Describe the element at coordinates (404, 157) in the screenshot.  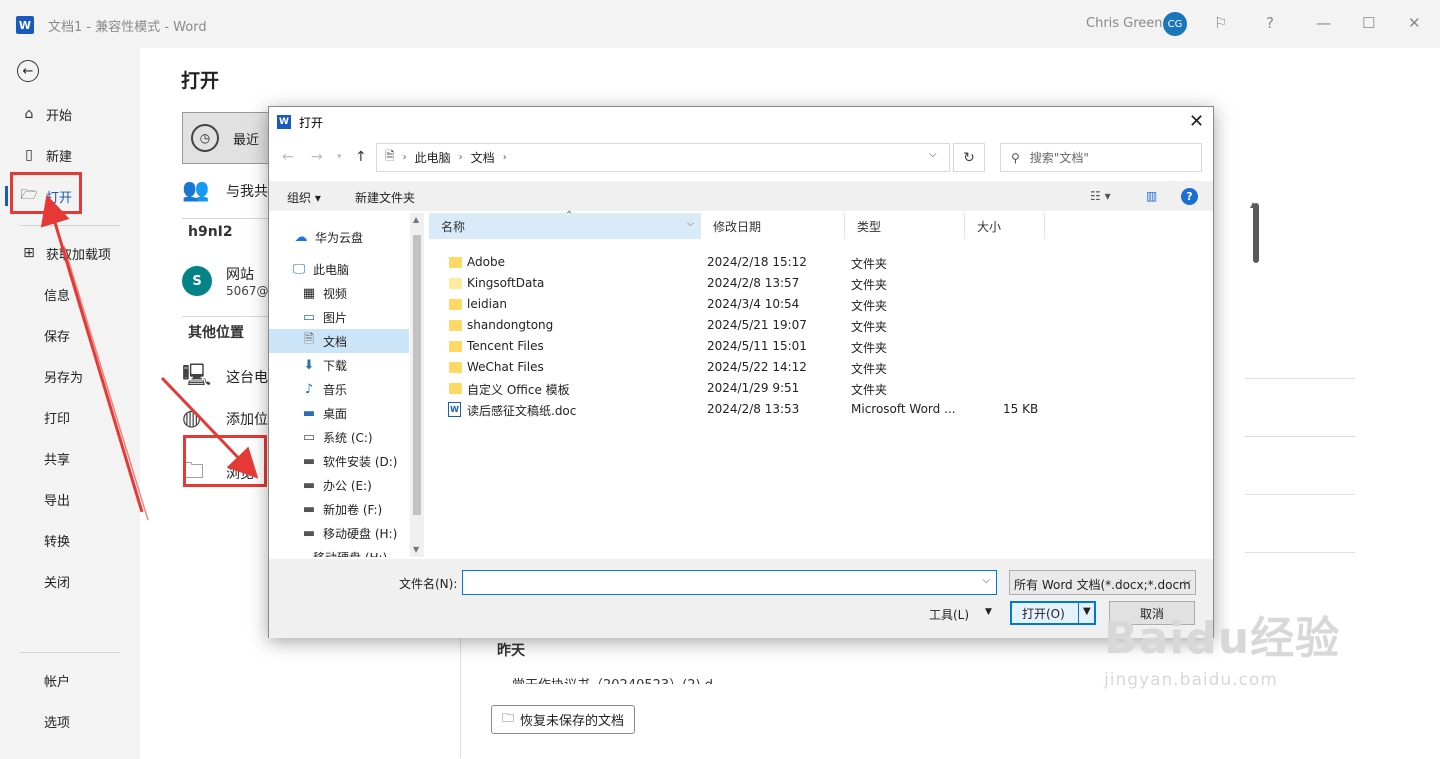
I see `chevron-right-icon: ›` at that location.